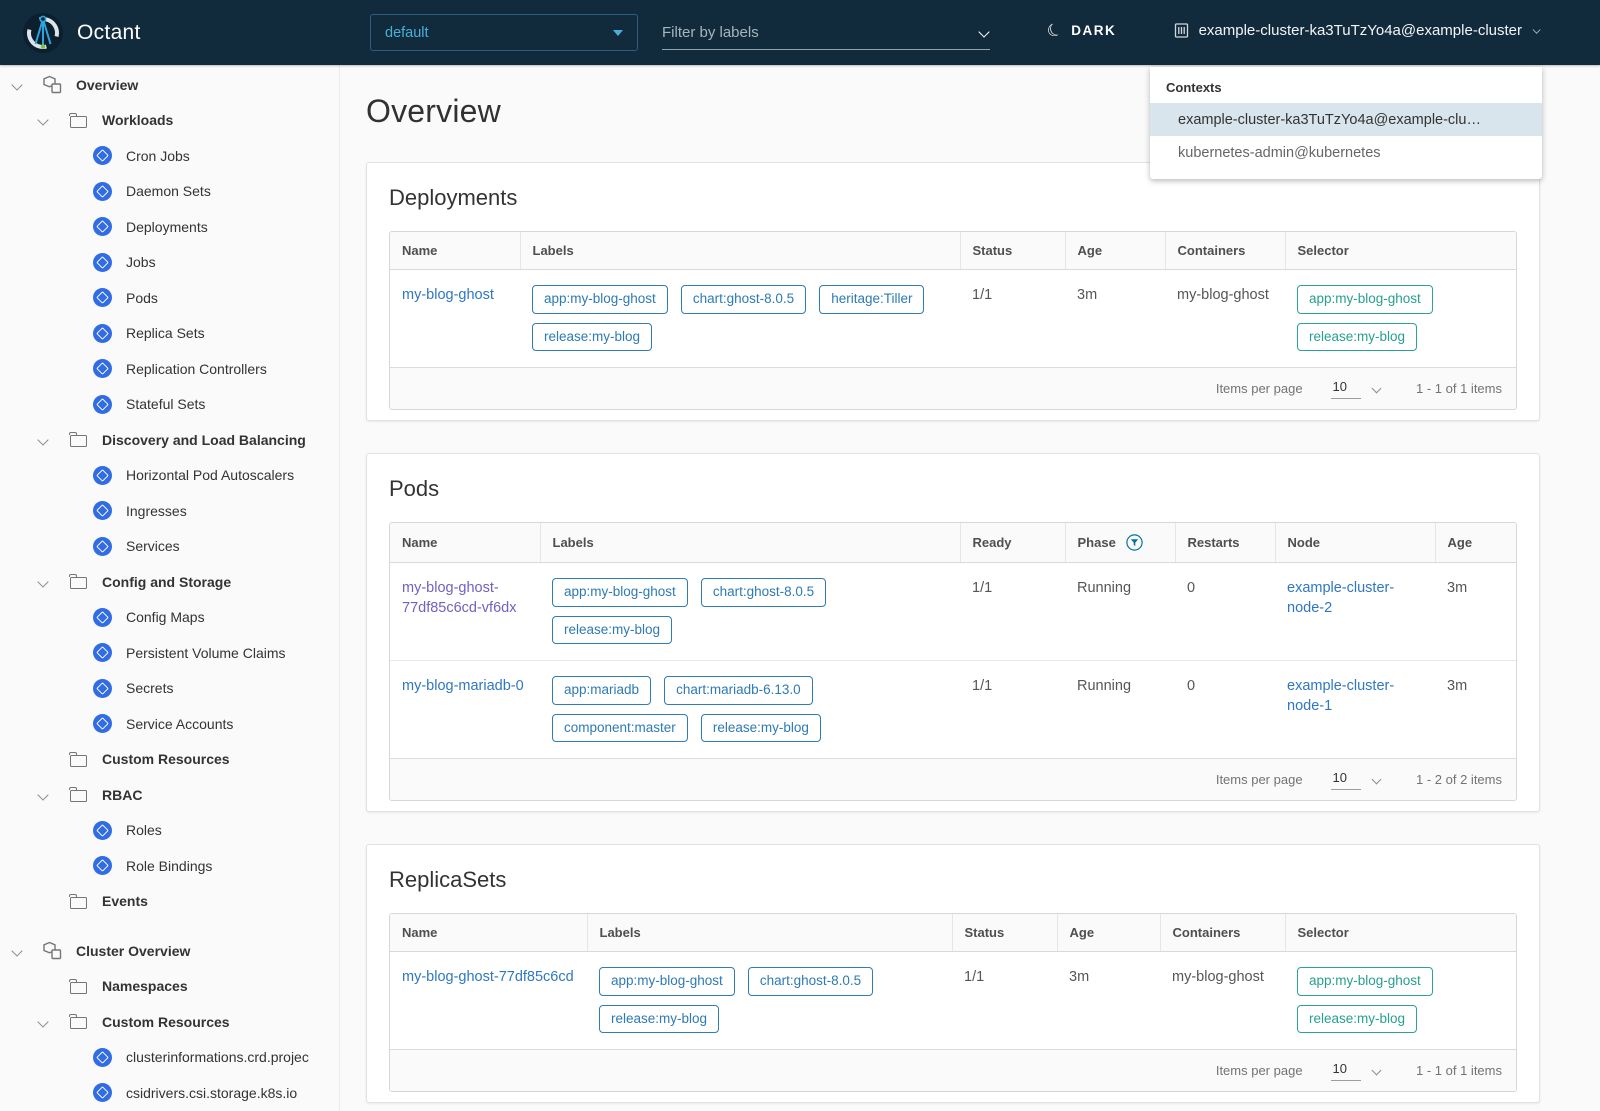  I want to click on sidebar-item-horizontal-pod-autoscalers: Horizontal Pod Autoscalers, so click(169, 476).